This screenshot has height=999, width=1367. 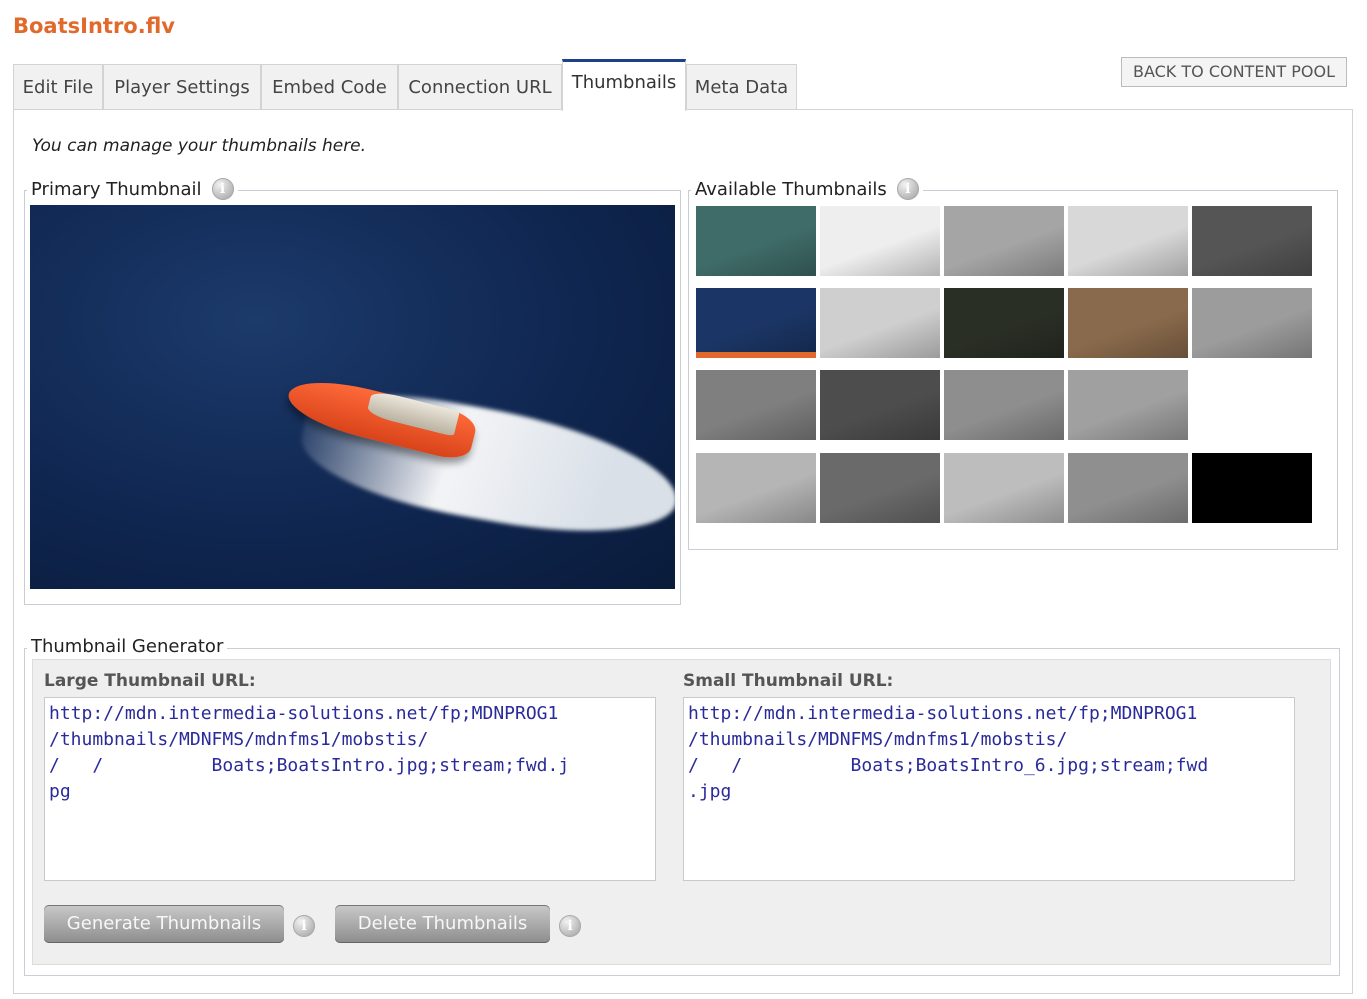 What do you see at coordinates (480, 87) in the screenshot?
I see `tab-connection-url: Connection URL` at bounding box center [480, 87].